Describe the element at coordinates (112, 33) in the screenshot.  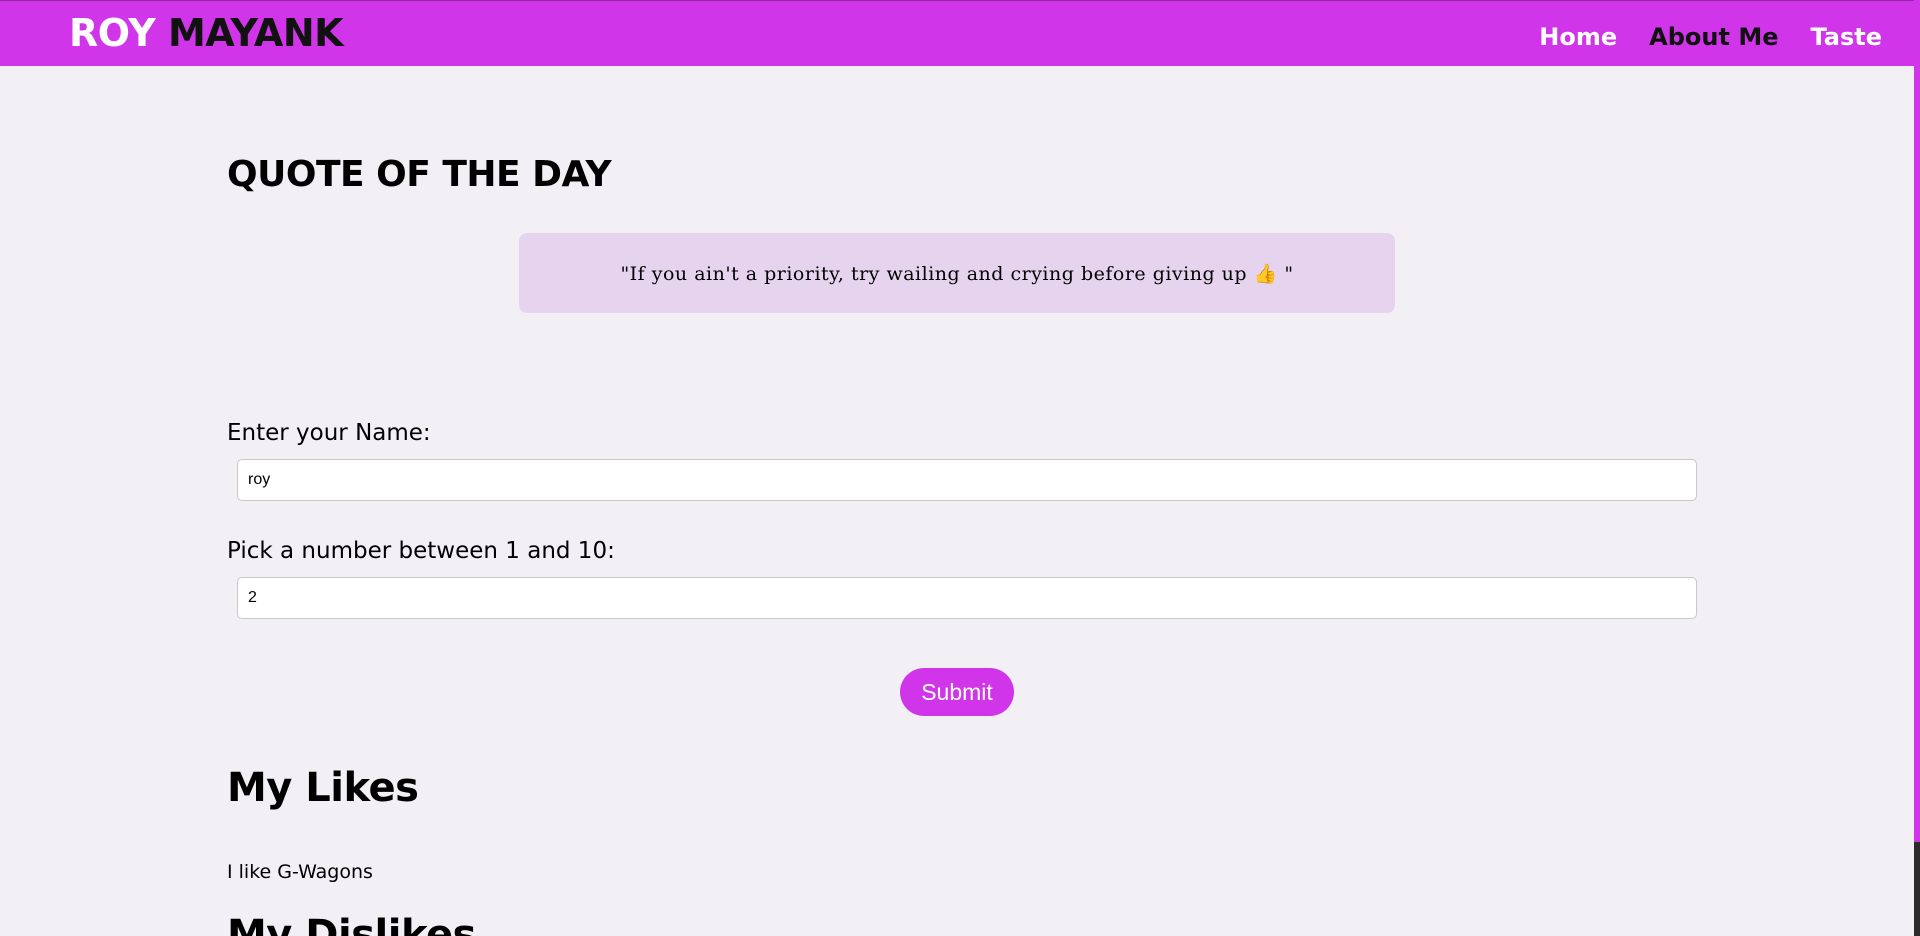
I see `brand-first-name: ROY` at that location.